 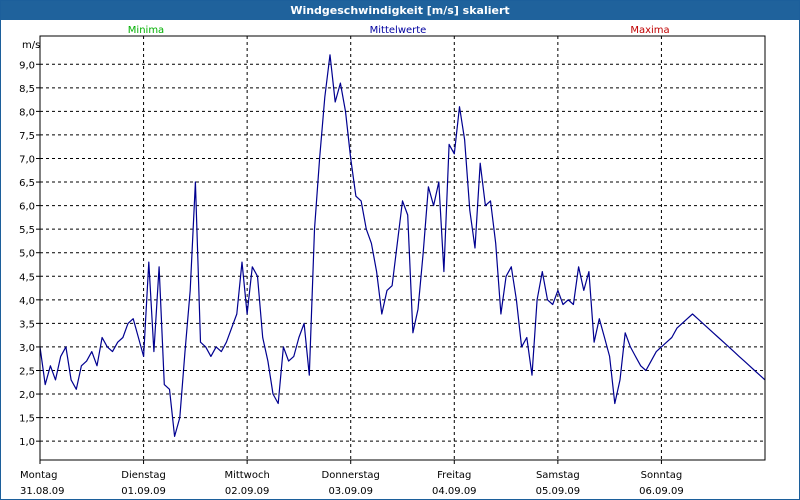 What do you see at coordinates (27, 183) in the screenshot?
I see `y-tick-label: 6,5` at bounding box center [27, 183].